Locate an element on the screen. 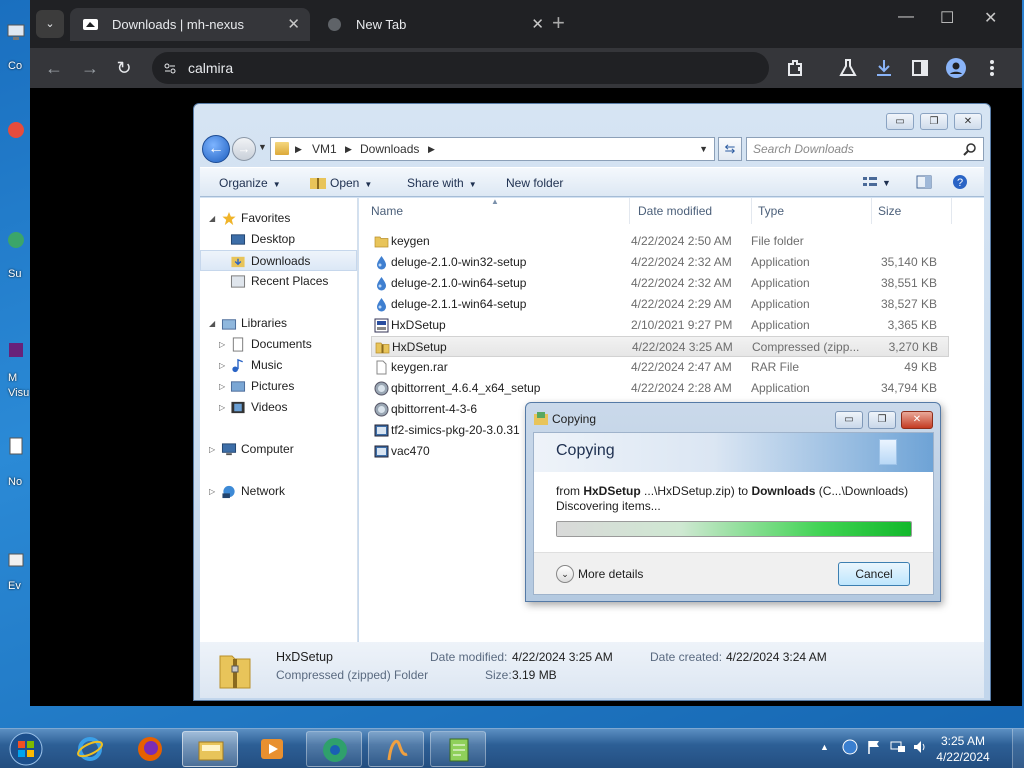 The width and height of the screenshot is (1024, 768). recent-pages-dropdown-icon: ▼ is located at coordinates (262, 147).